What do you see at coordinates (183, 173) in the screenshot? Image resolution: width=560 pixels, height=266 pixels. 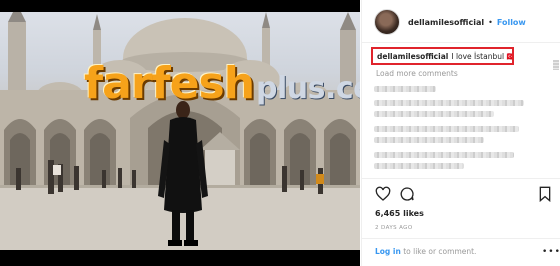 I see `woman-figure` at bounding box center [183, 173].